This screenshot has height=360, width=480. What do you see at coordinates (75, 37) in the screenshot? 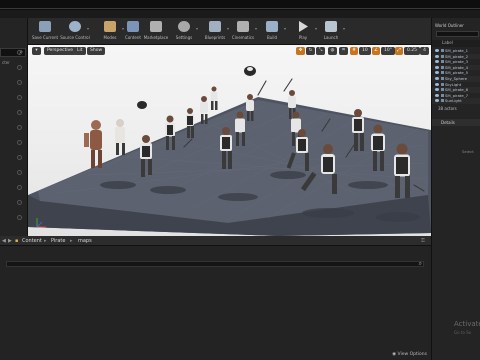
I see `source-control-label: Source Control` at bounding box center [75, 37].